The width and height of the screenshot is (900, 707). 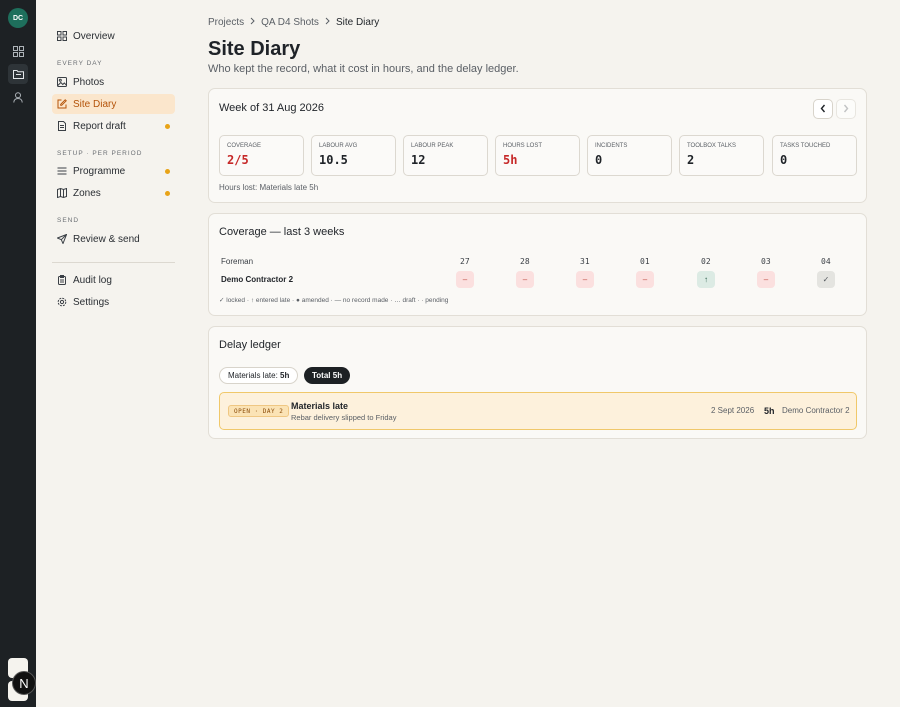 What do you see at coordinates (333, 160) in the screenshot?
I see `stat-value: 10.5` at bounding box center [333, 160].